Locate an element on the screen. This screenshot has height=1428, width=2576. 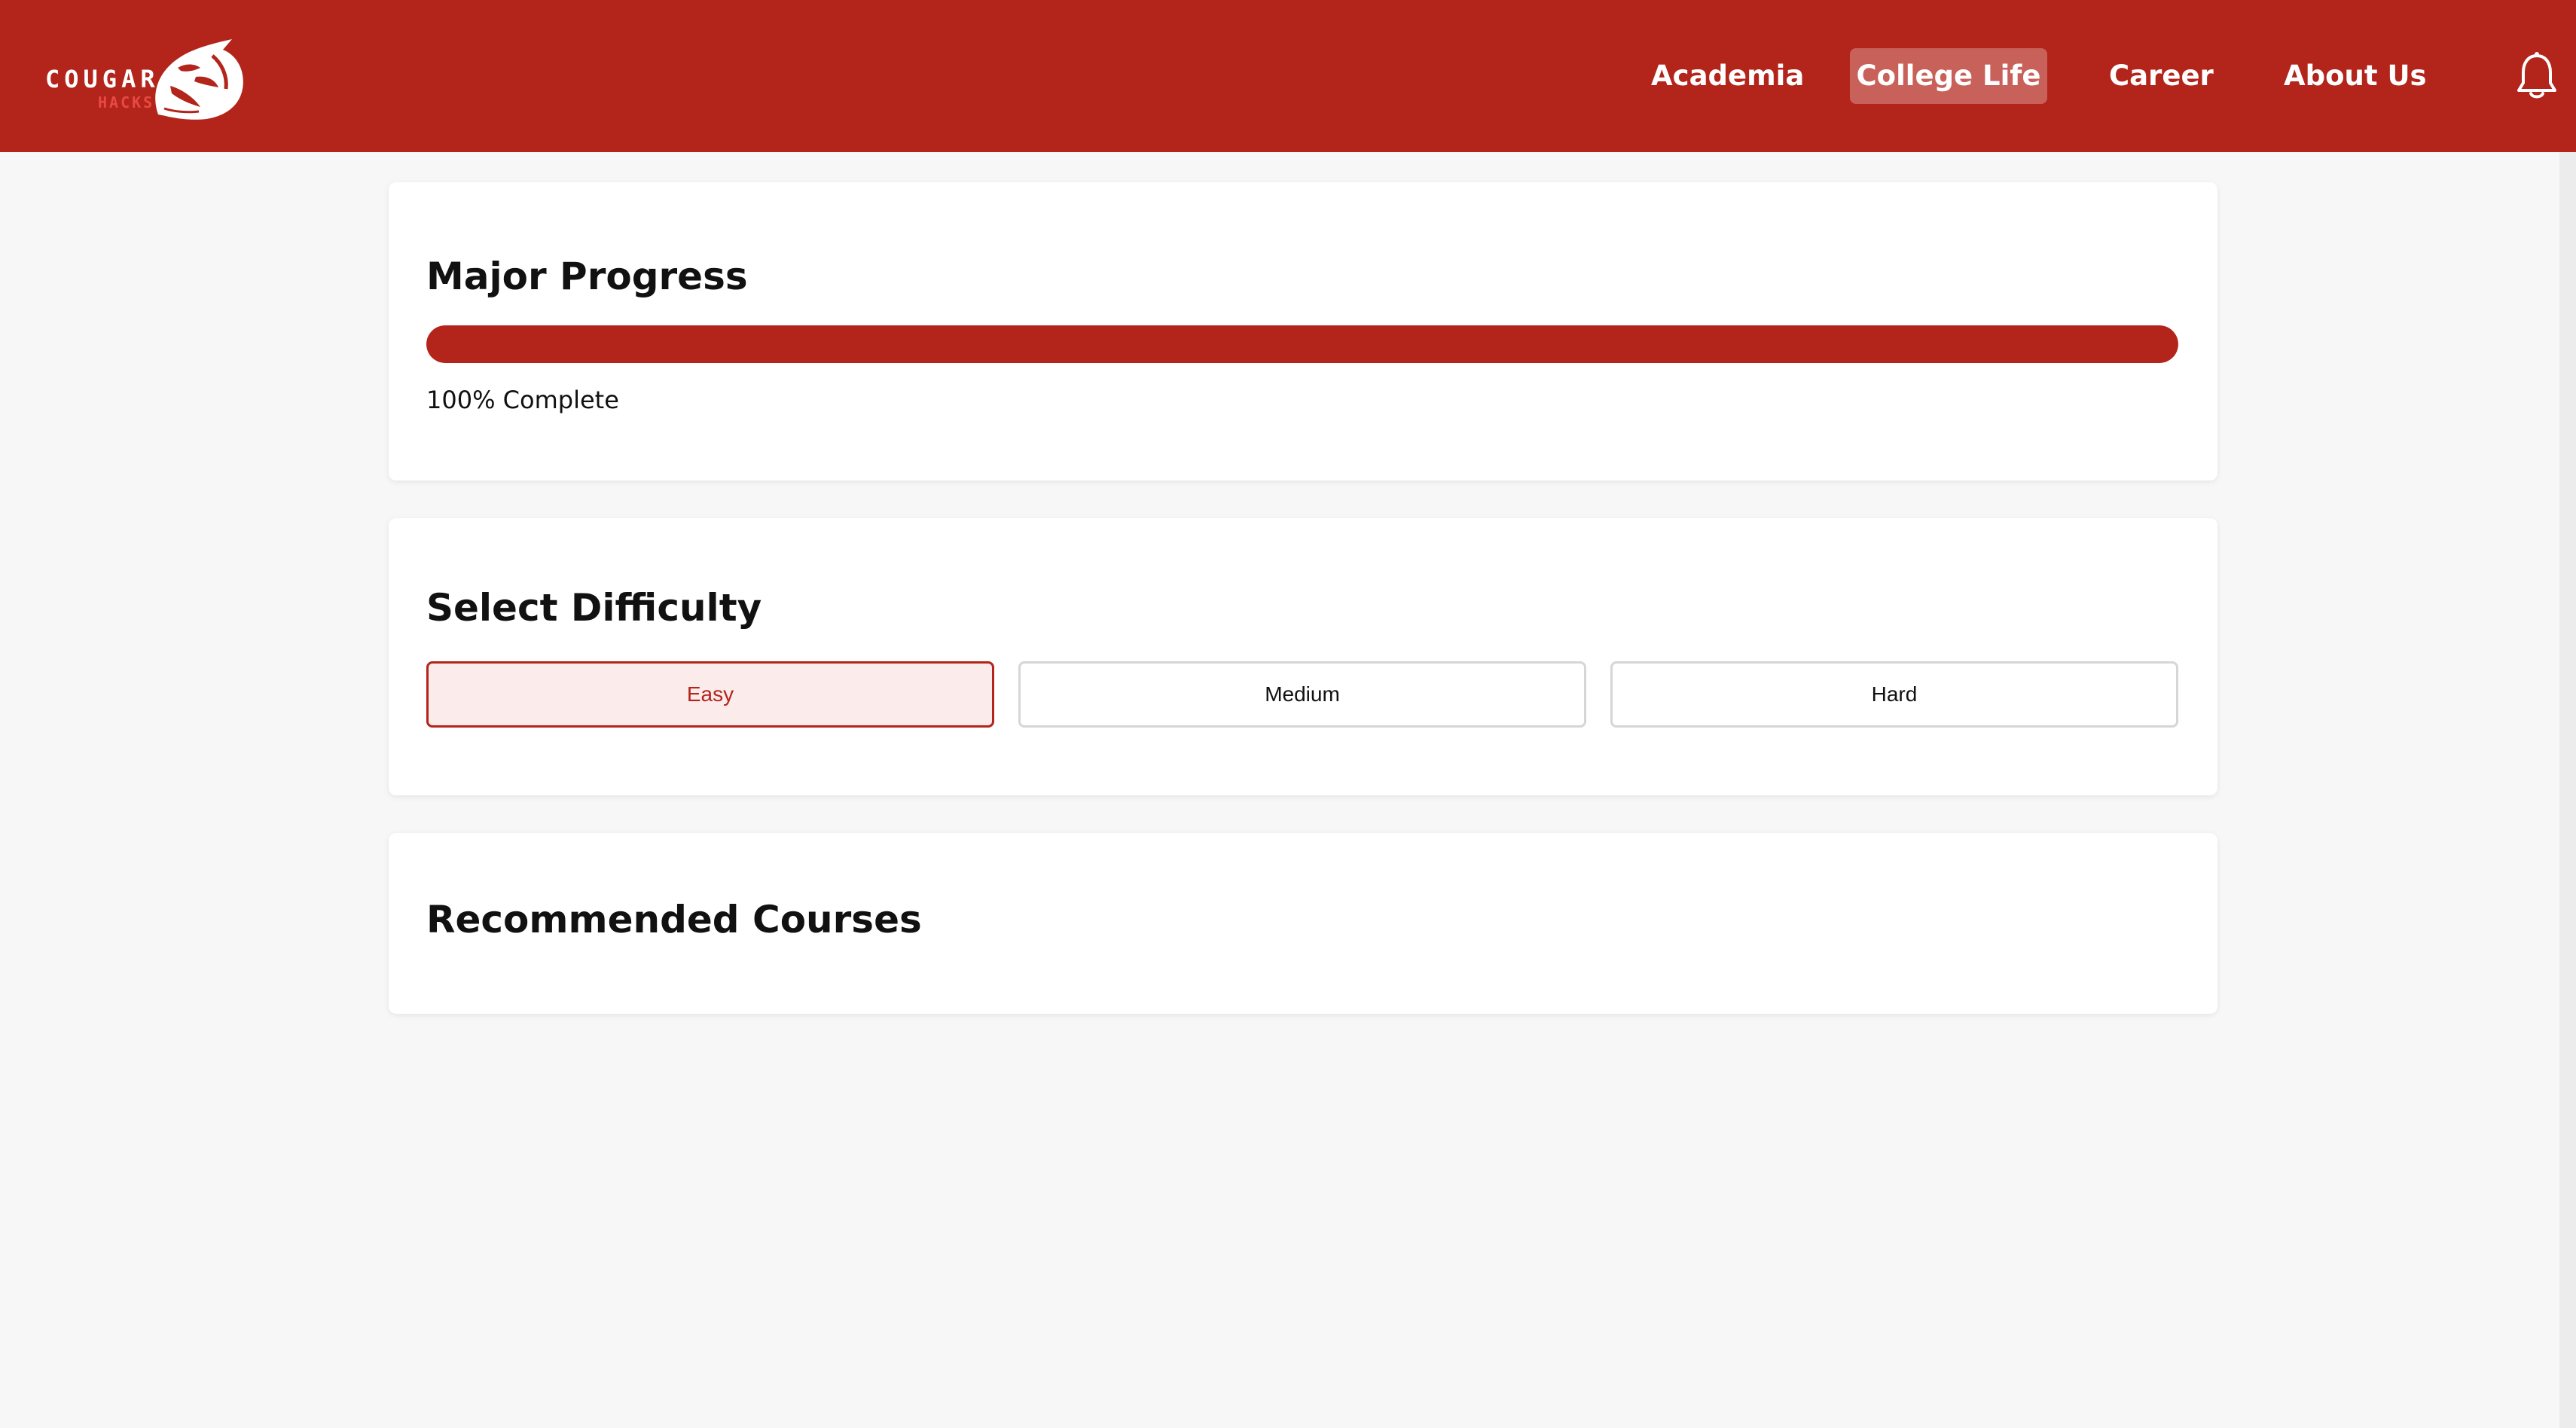
bell-icon is located at coordinates (2536, 75).